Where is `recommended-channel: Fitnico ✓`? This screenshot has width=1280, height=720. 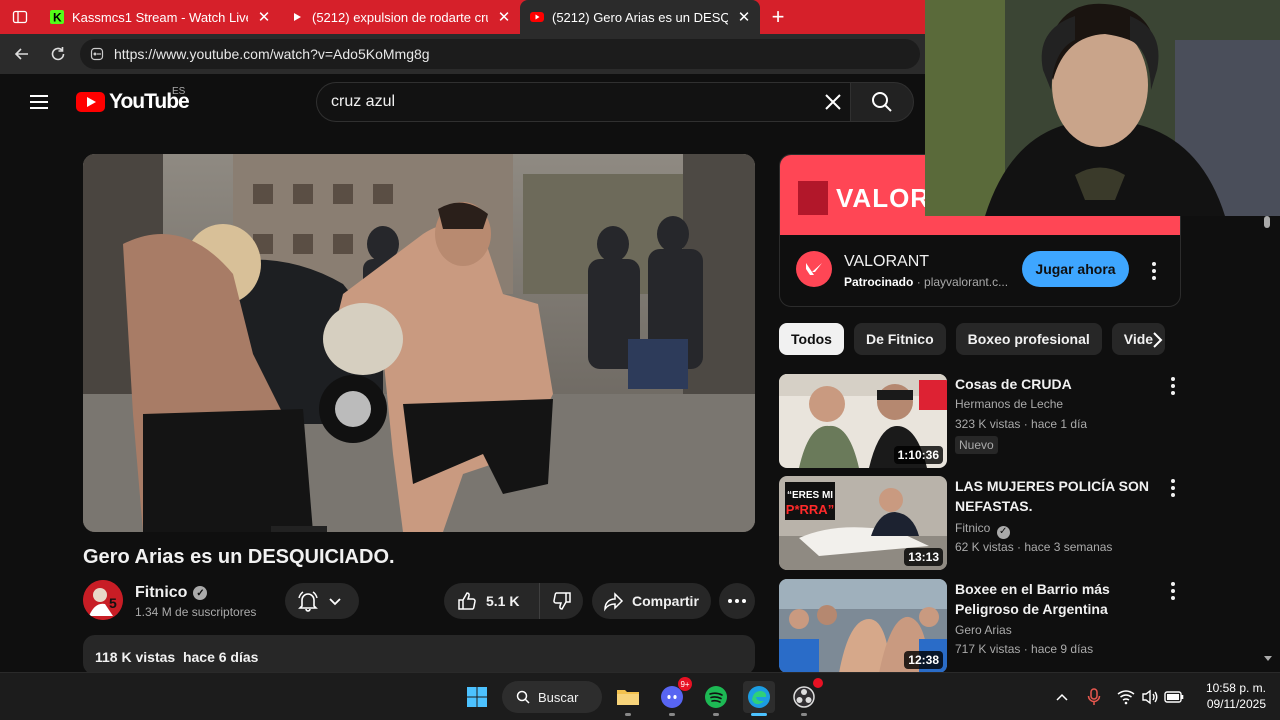
recommended-channel: Fitnico ✓ is located at coordinates (982, 529).